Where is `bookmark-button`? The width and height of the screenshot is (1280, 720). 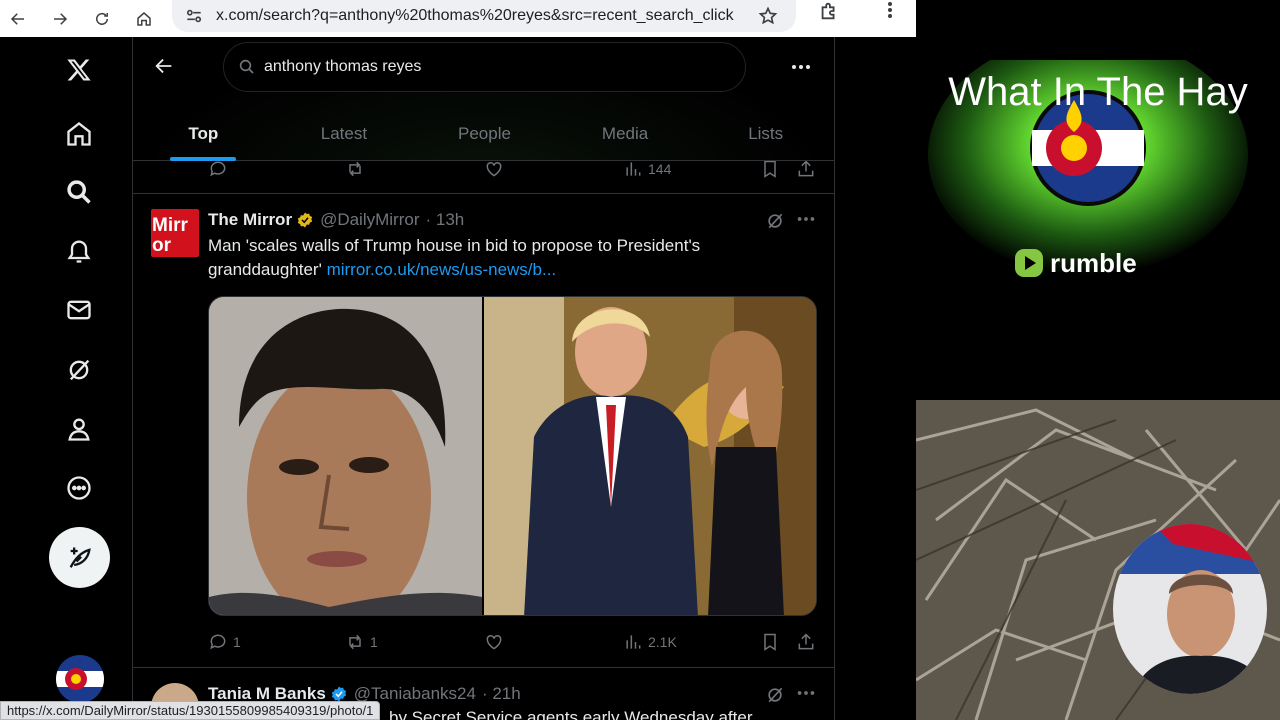 bookmark-button is located at coordinates (770, 642).